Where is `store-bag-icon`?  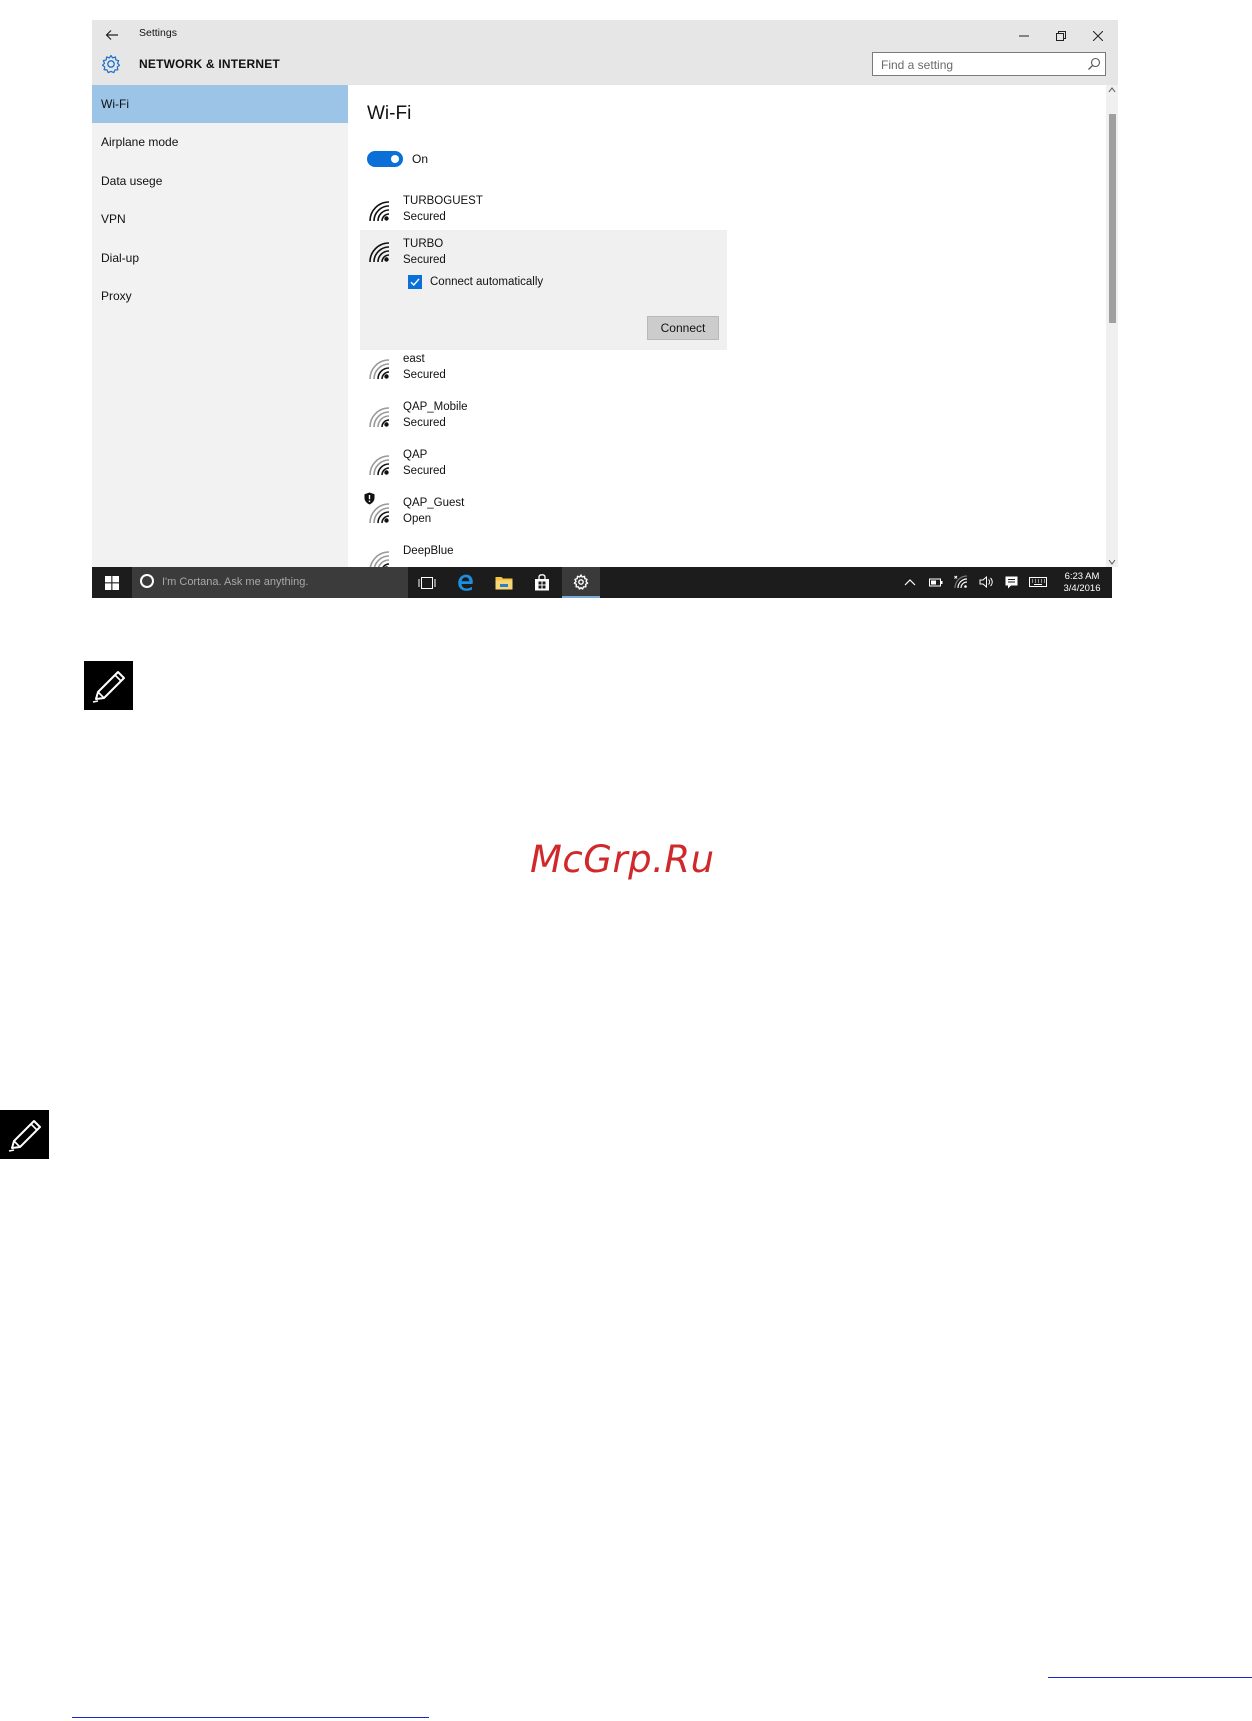
store-bag-icon is located at coordinates (542, 582).